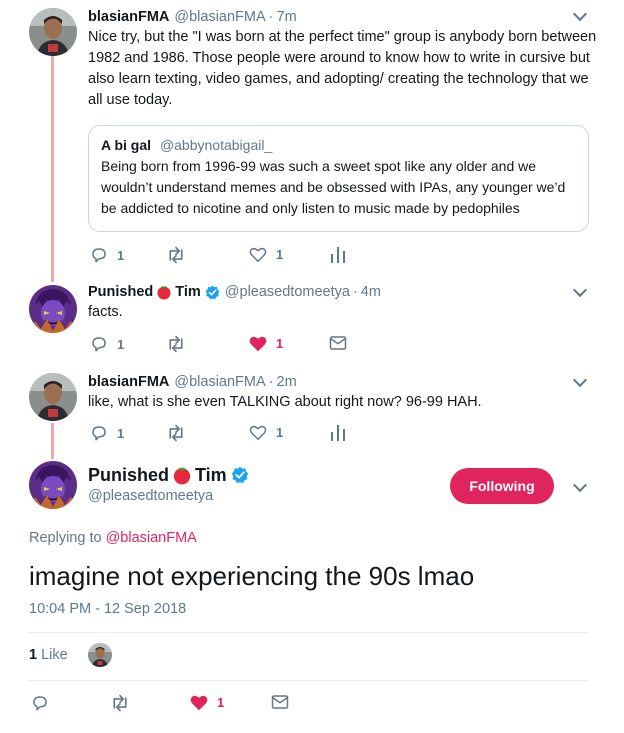 This screenshot has width=624, height=733. What do you see at coordinates (33, 655) in the screenshot?
I see `like-total: 1` at bounding box center [33, 655].